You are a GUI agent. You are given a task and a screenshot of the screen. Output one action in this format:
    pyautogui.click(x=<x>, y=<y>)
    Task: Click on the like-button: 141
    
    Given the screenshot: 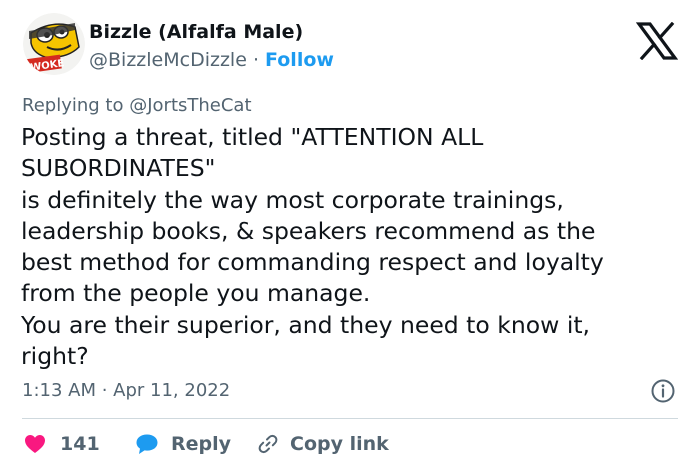 What is the action you would take?
    pyautogui.click(x=62, y=444)
    